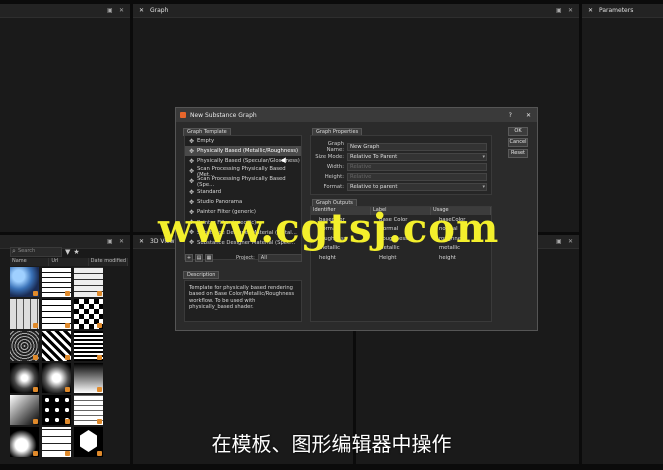 This screenshot has width=663, height=470. Describe the element at coordinates (159, 10) in the screenshot. I see `graph-panel-title: Graph` at that location.